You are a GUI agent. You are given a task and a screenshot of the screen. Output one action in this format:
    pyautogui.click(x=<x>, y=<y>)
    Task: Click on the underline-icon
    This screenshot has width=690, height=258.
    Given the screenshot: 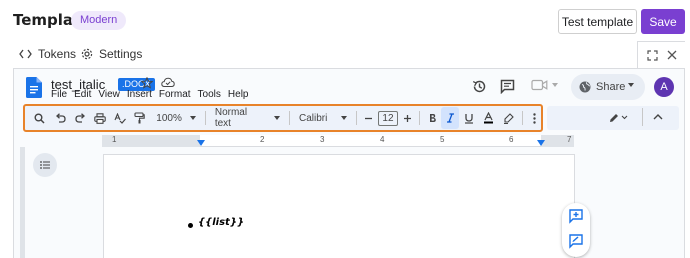 What is the action you would take?
    pyautogui.click(x=469, y=118)
    